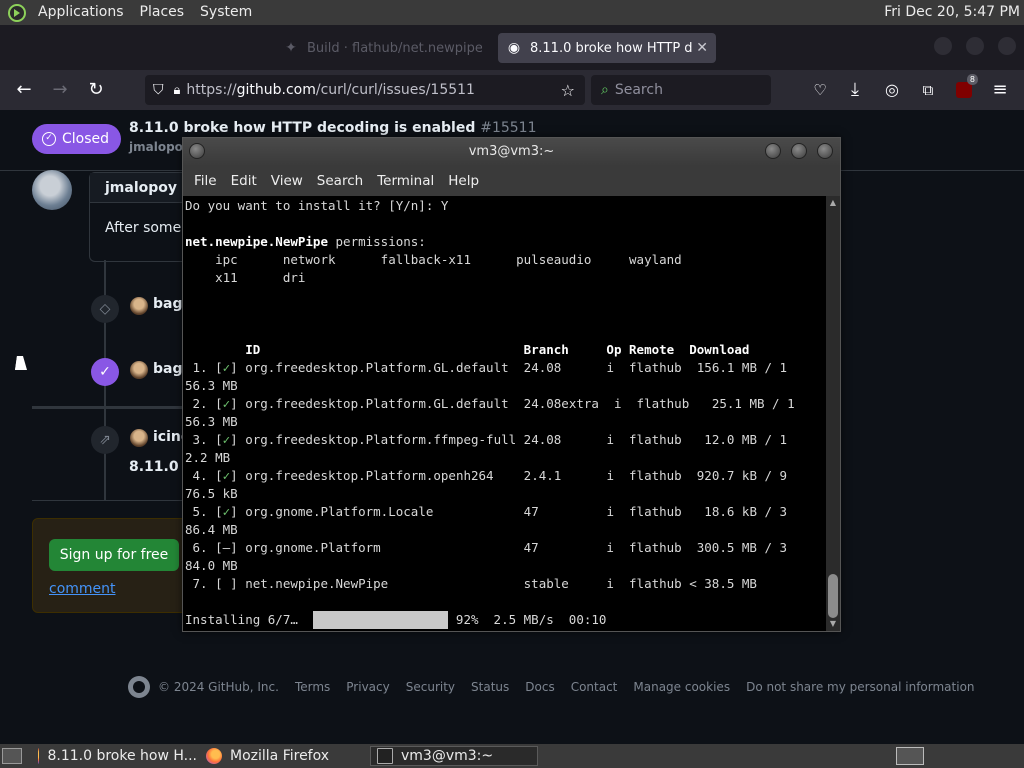 The image size is (1024, 768). Describe the element at coordinates (141, 188) in the screenshot. I see `comment-author: jmalopoy` at that location.